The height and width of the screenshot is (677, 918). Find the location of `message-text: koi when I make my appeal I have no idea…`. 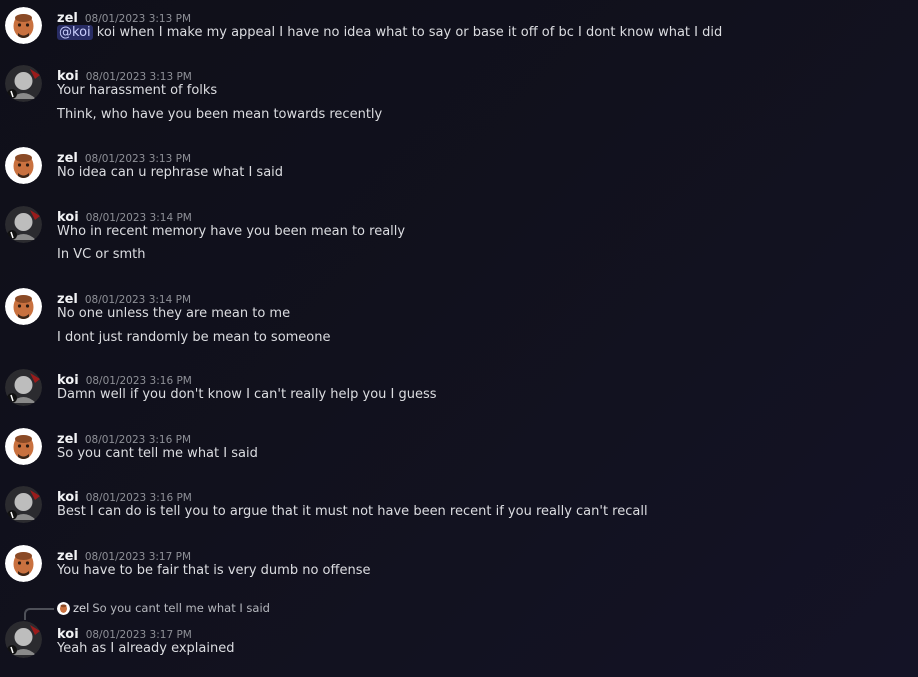

message-text: koi when I make my appeal I have no idea… is located at coordinates (409, 32).